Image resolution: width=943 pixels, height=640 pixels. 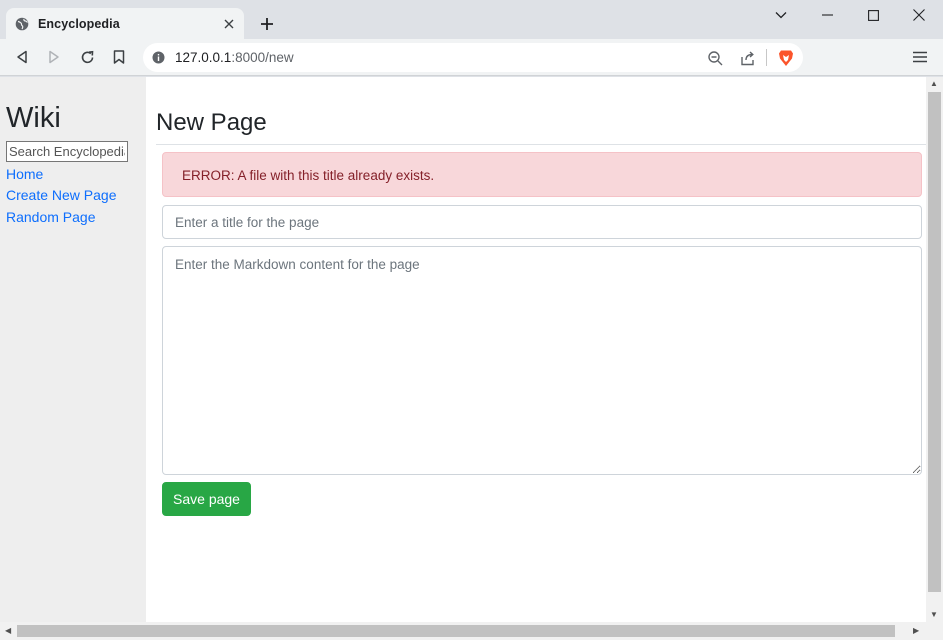 I want to click on sidebar-title: Wiki, so click(x=33, y=118).